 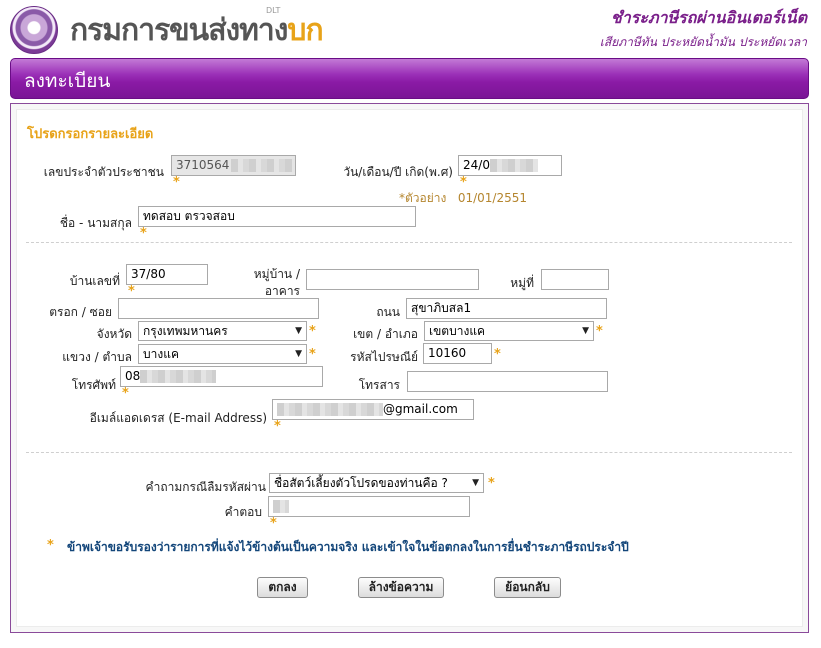 What do you see at coordinates (67, 81) in the screenshot?
I see `page-title: ลงทะเบียน` at bounding box center [67, 81].